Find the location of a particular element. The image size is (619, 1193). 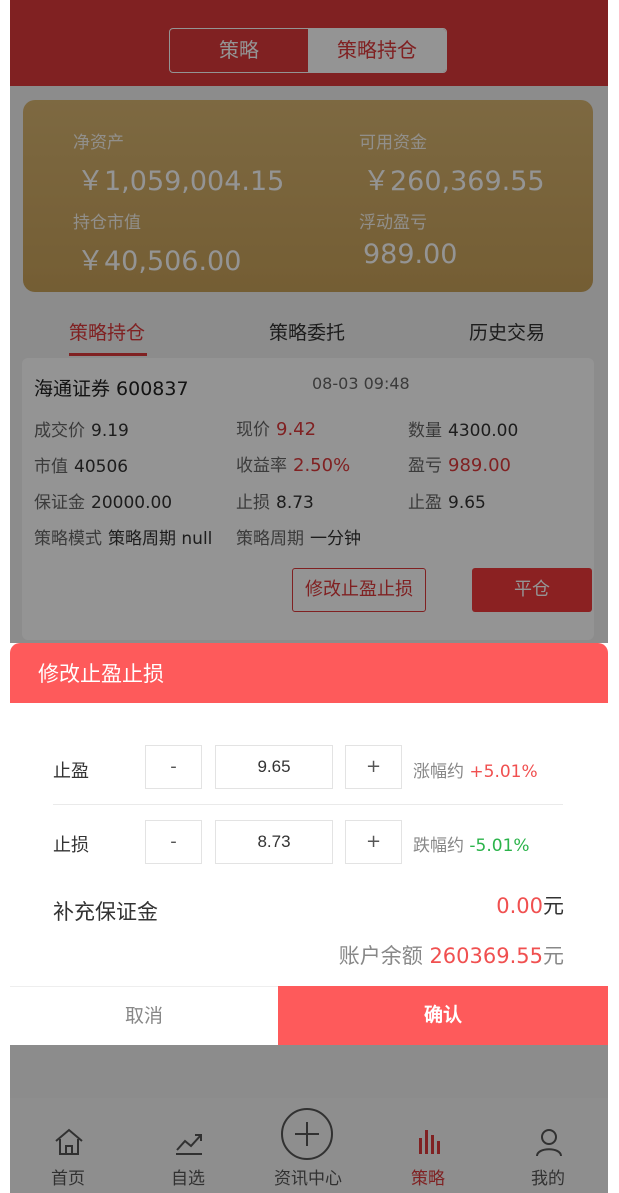

take-profit-hint-label: 涨幅约 is located at coordinates (438, 772).